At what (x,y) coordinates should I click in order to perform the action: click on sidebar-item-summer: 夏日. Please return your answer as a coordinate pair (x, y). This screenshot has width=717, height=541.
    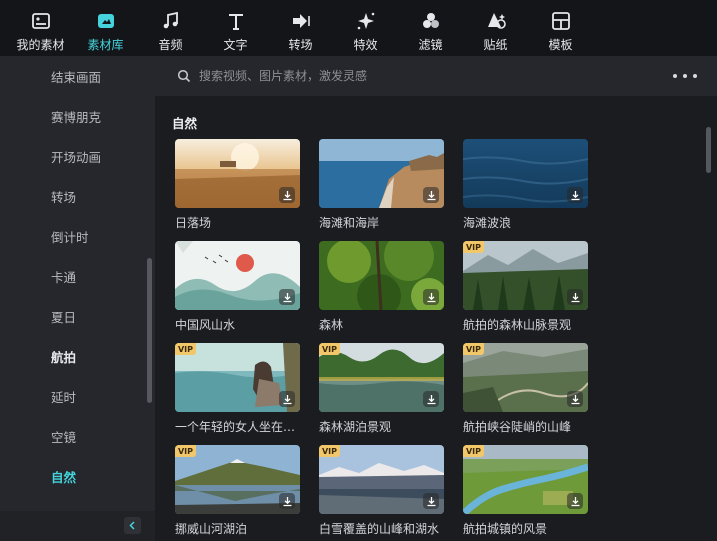
    Looking at the image, I should click on (77, 316).